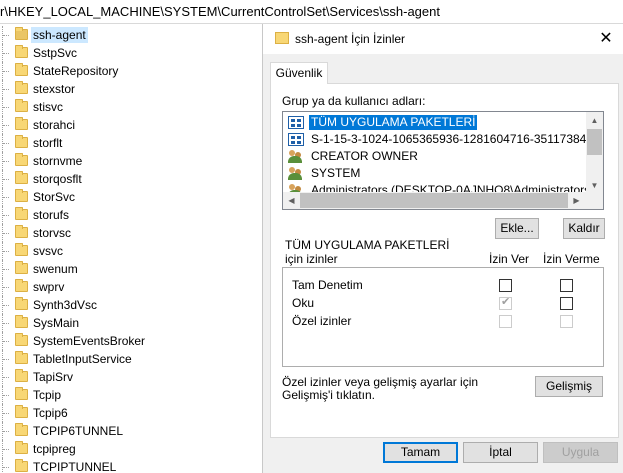  Describe the element at coordinates (54, 449) in the screenshot. I see `tree-item-label: tcpipreg` at that location.